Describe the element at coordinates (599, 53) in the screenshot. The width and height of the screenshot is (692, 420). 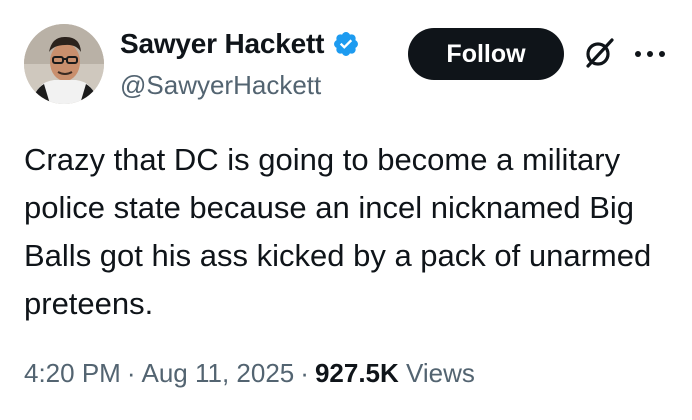
I see `grok-icon` at that location.